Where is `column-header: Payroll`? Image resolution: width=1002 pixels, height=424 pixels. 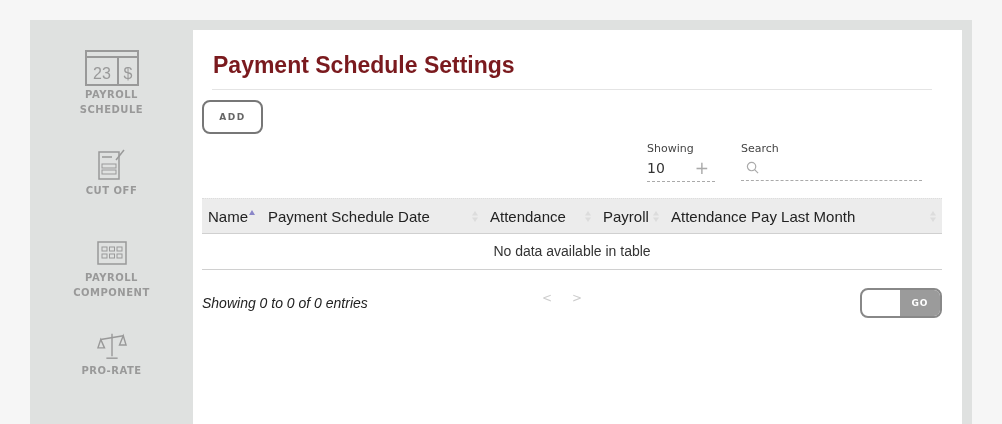 column-header: Payroll is located at coordinates (631, 216).